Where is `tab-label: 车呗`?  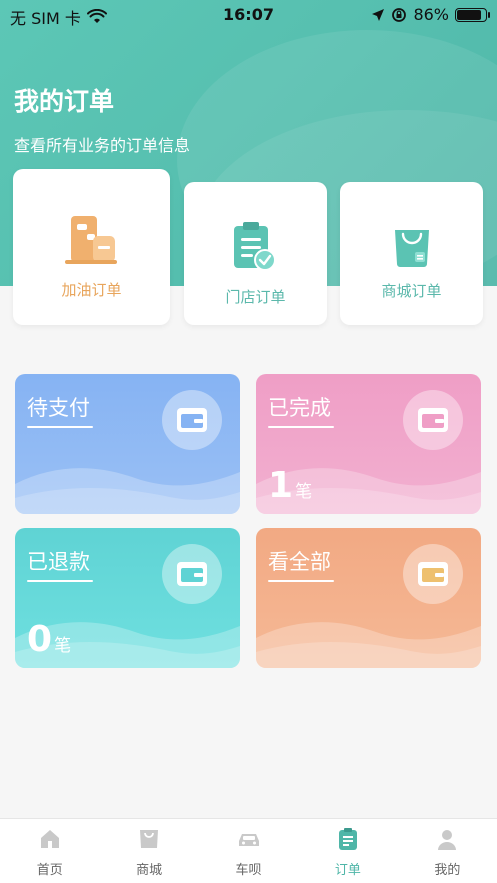
tab-label: 车呗 is located at coordinates (248, 870).